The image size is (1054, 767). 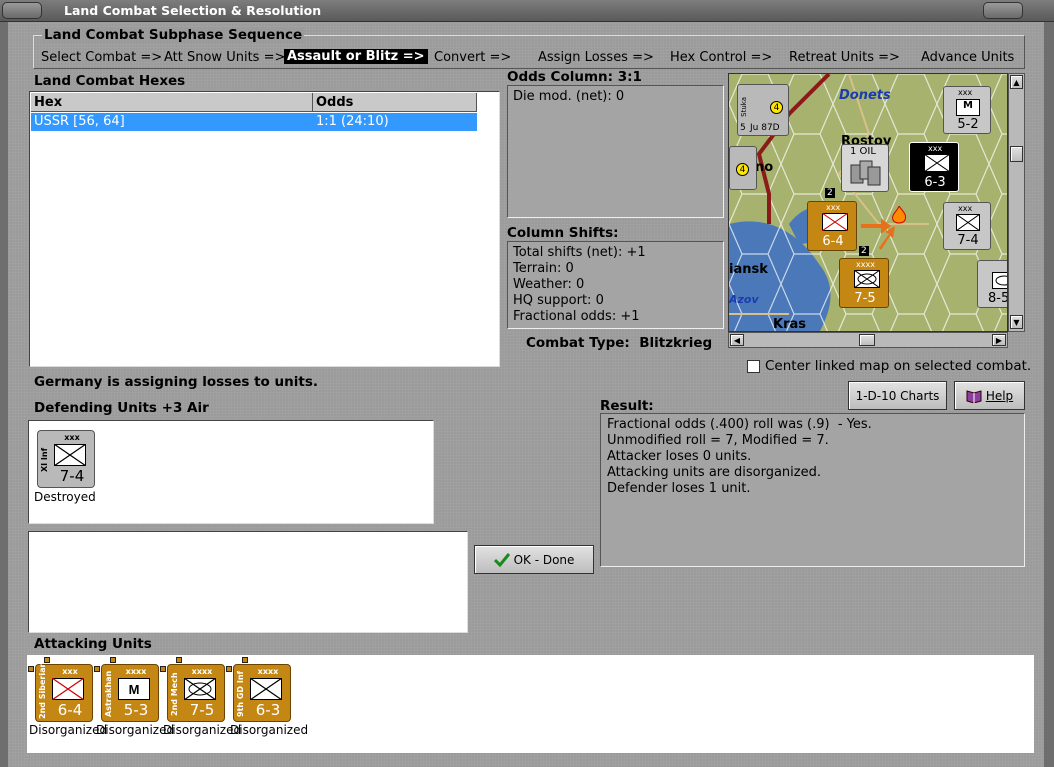 I want to click on map-counter: xxx 7-4, so click(x=967, y=226).